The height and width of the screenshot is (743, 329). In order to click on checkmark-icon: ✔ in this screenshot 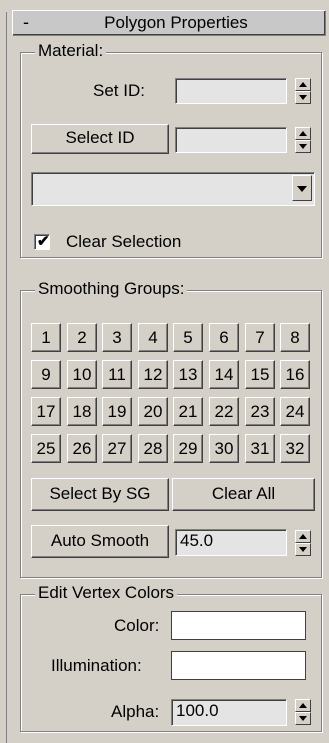, I will do `click(43, 241)`.